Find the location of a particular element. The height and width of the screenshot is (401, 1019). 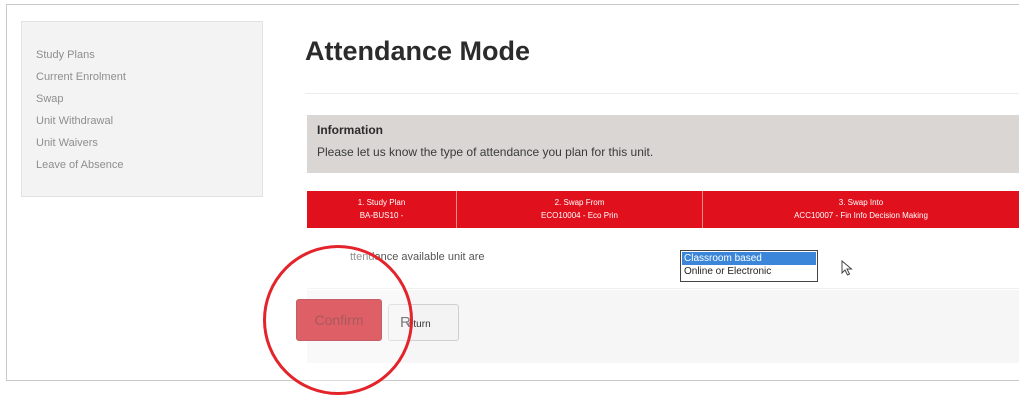

step-title: 3. Swap Into is located at coordinates (861, 202).